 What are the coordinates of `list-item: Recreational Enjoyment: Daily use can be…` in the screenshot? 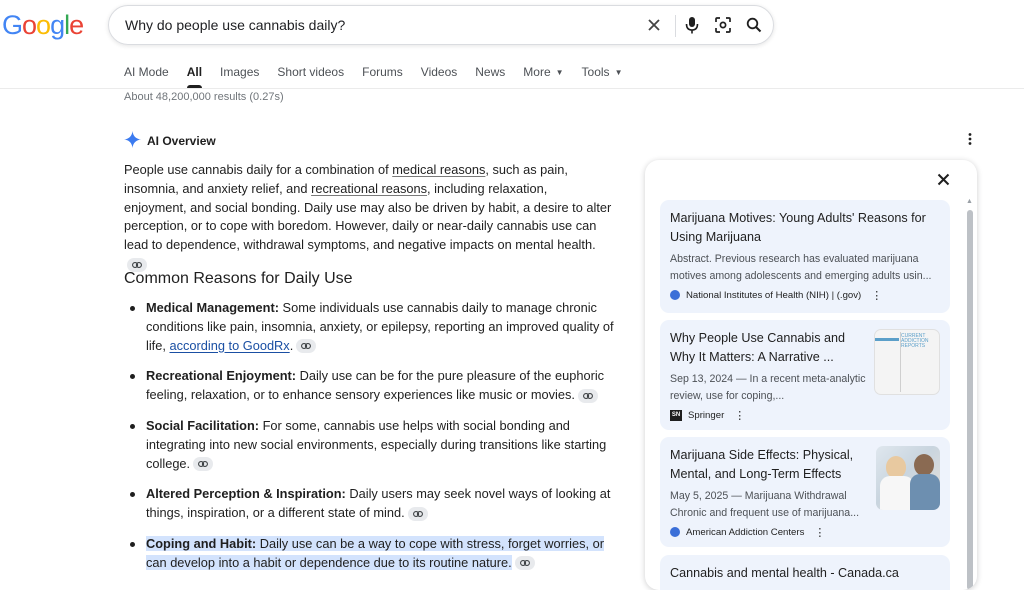 It's located at (370, 386).